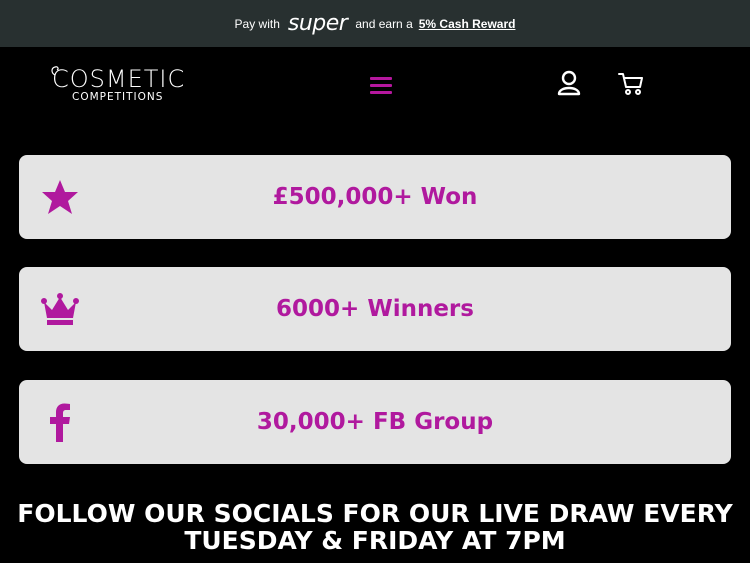  I want to click on site-header: COSMETIC COMPETITIONS, so click(375, 87).